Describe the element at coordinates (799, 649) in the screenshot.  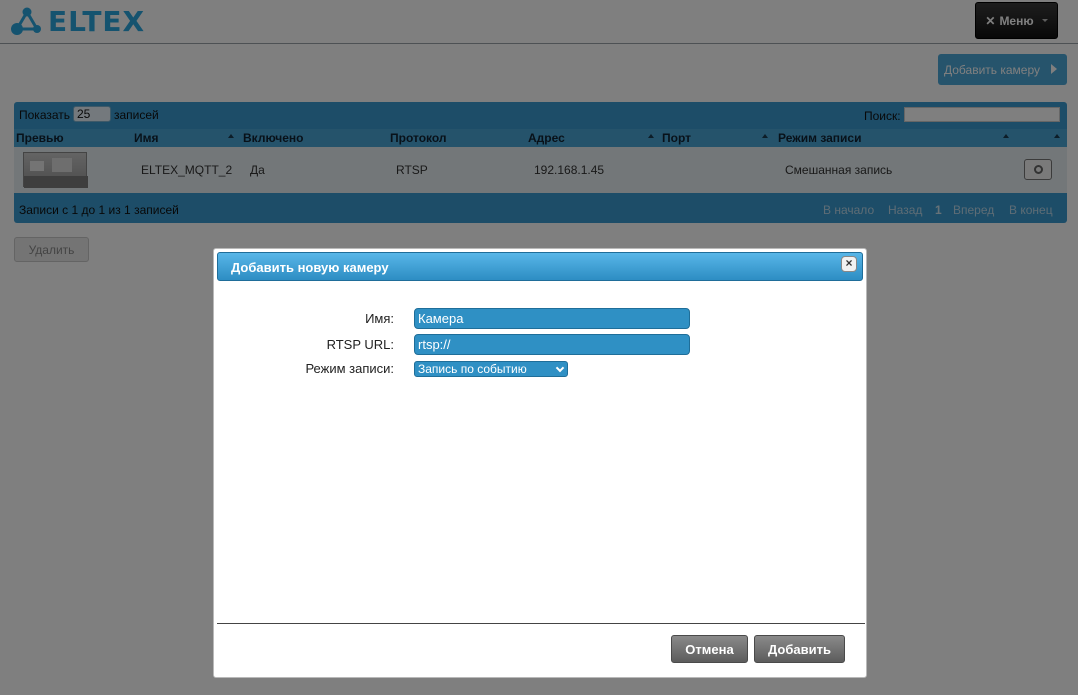
I see `add-button: Добавить` at that location.